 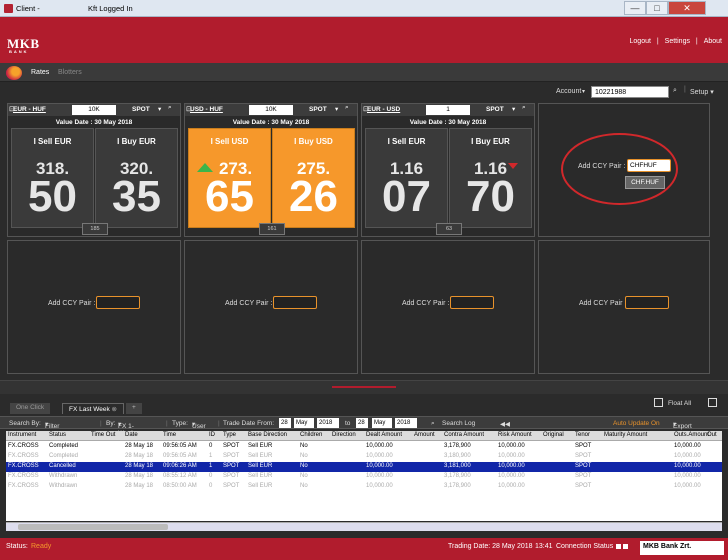 What do you see at coordinates (212, 435) in the screenshot?
I see `column-header: ID` at bounding box center [212, 435].